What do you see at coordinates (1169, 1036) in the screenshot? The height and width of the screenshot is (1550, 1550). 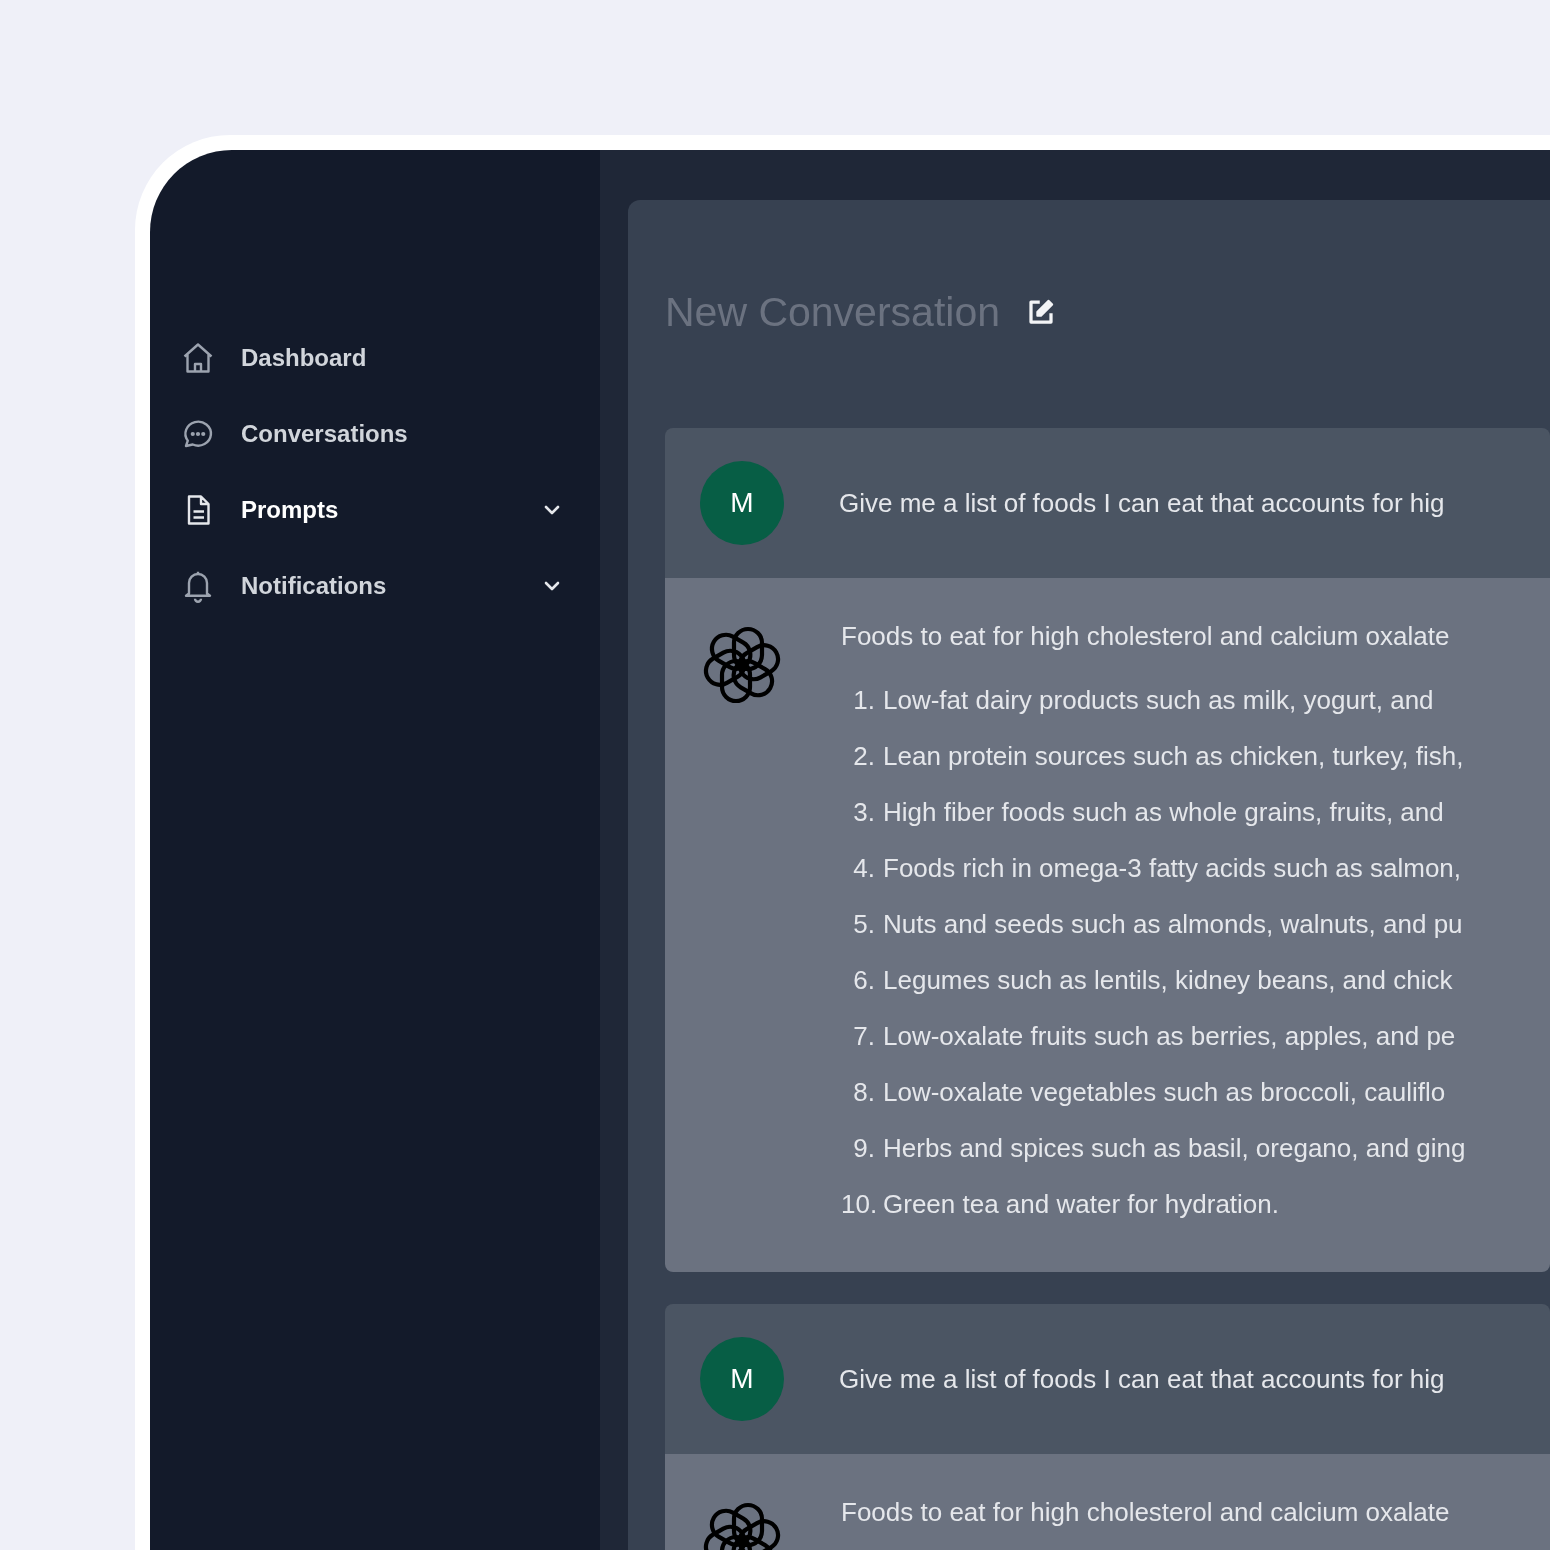 I see `list-item-text: Low-oxalate fruits such as berries, apples, and pe` at bounding box center [1169, 1036].